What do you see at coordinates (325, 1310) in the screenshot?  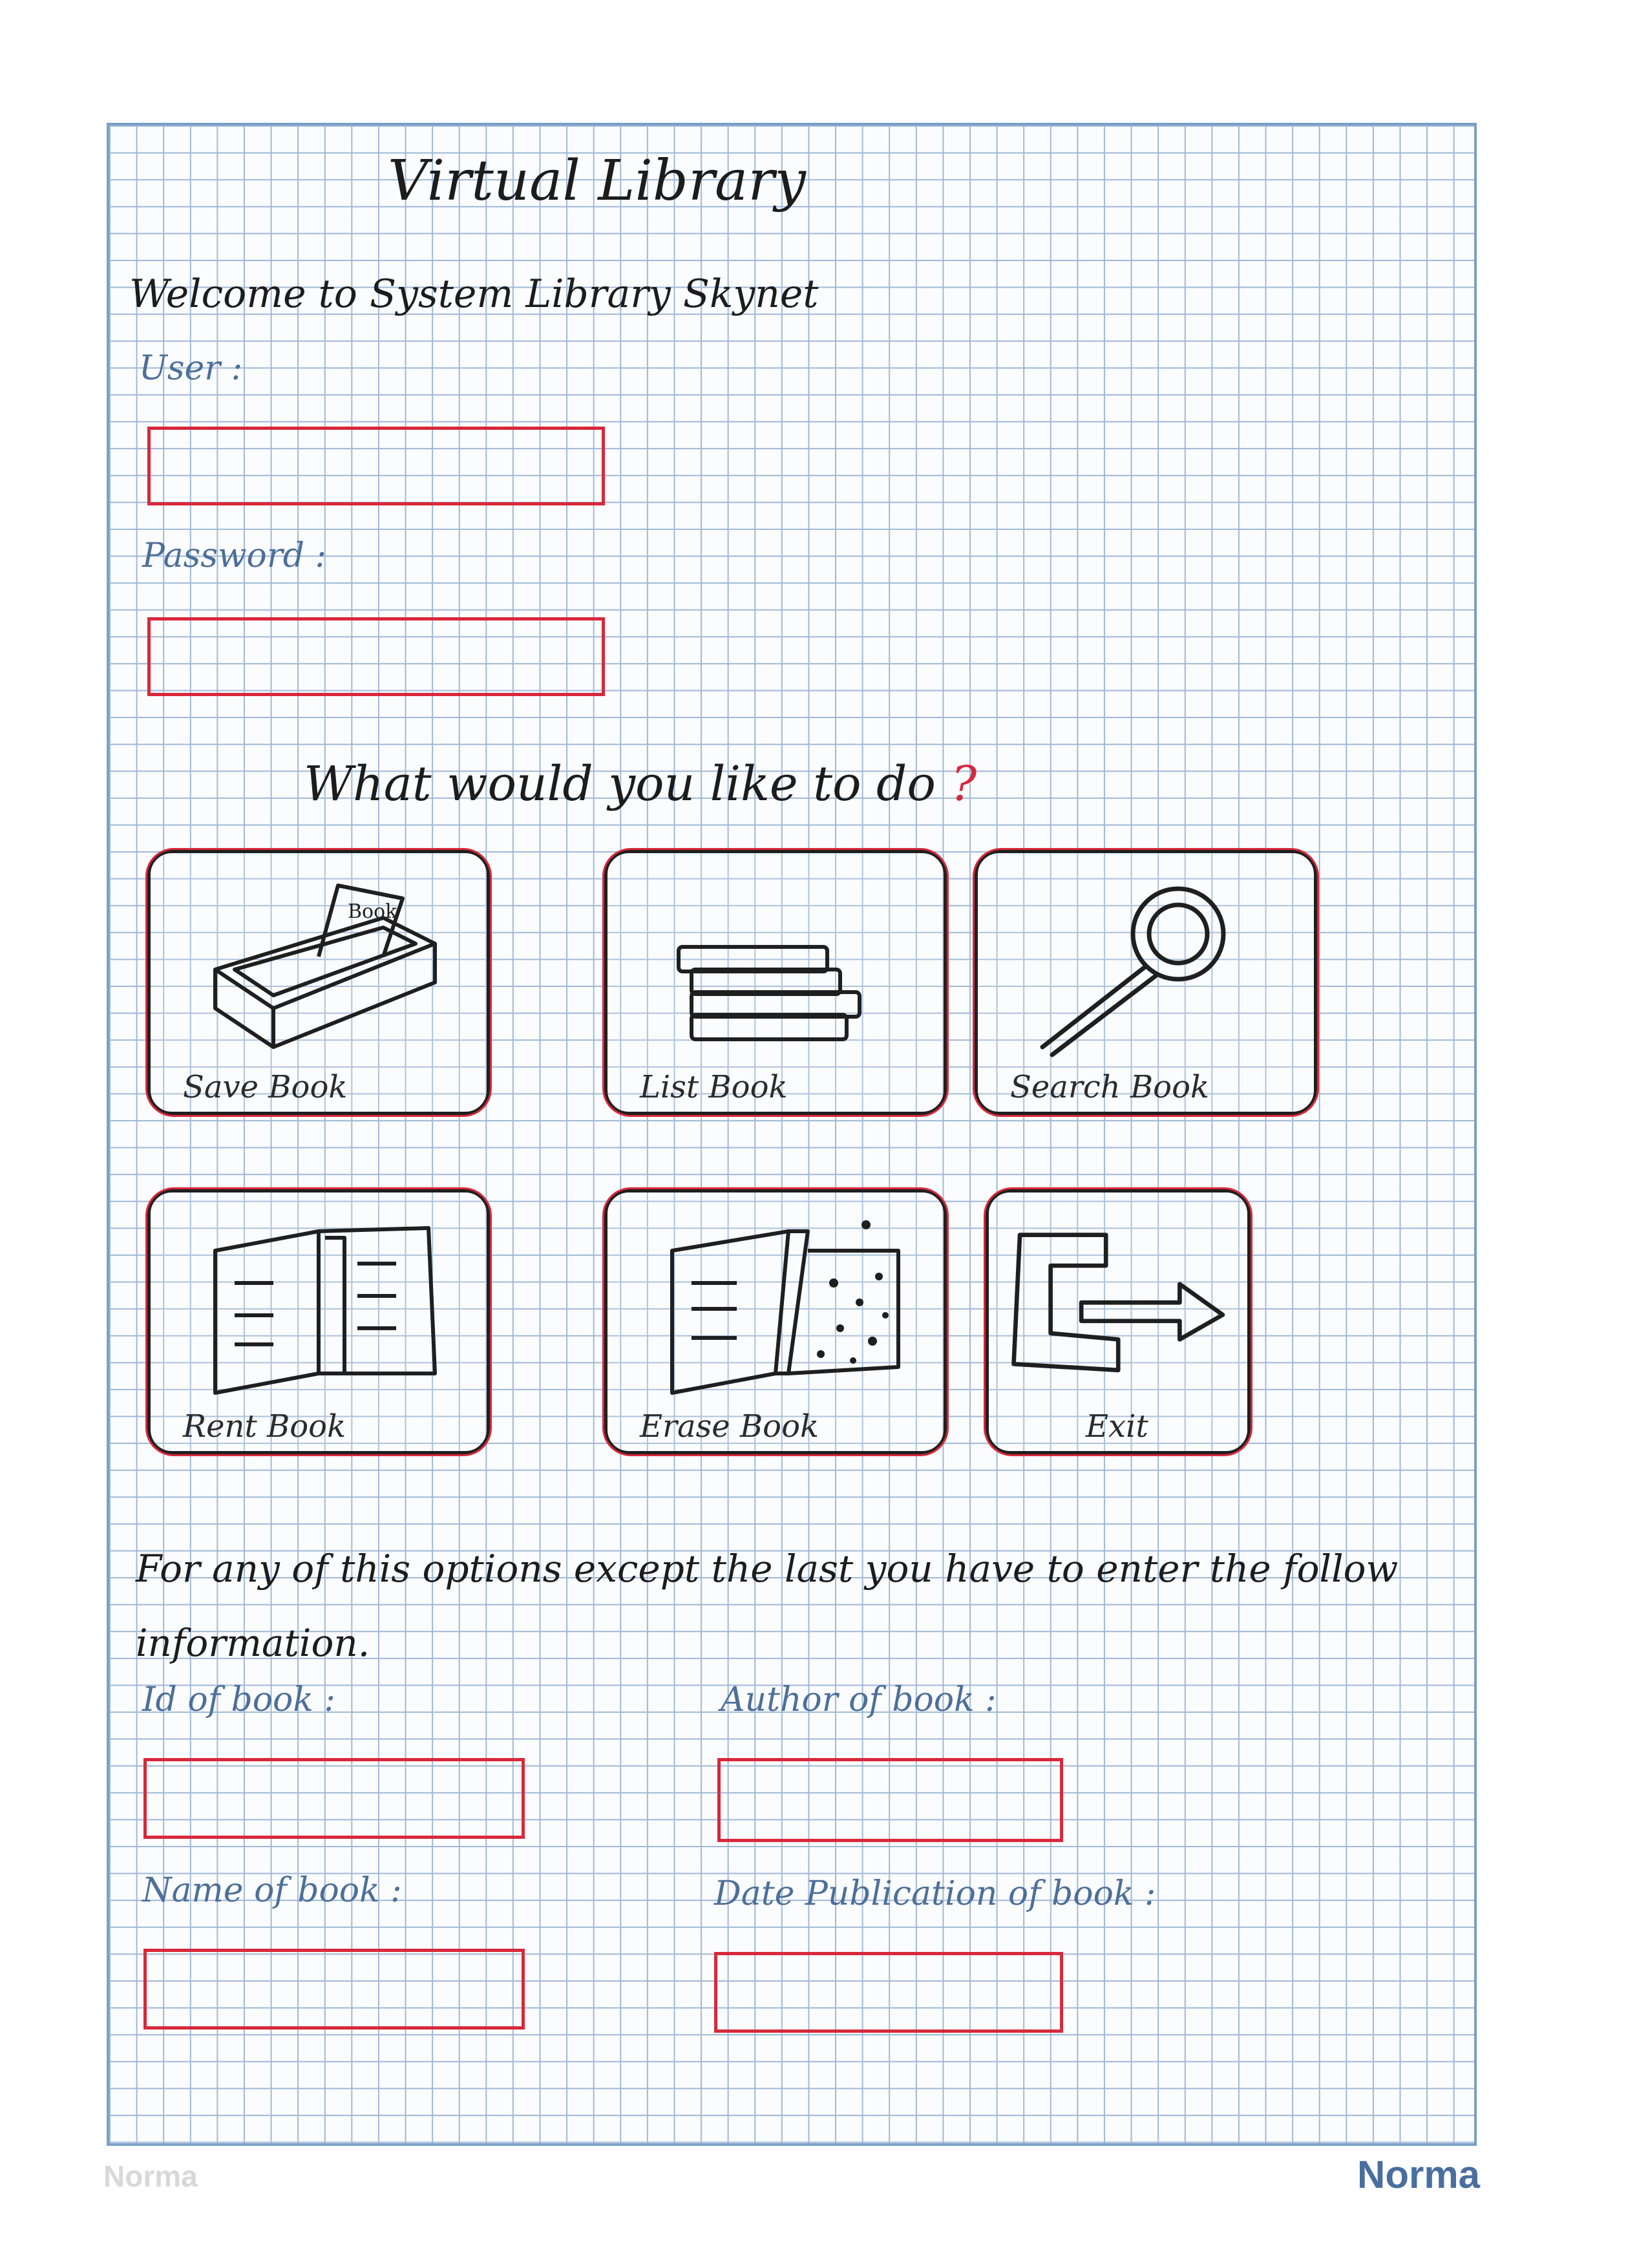 I see `open-book-icon` at bounding box center [325, 1310].